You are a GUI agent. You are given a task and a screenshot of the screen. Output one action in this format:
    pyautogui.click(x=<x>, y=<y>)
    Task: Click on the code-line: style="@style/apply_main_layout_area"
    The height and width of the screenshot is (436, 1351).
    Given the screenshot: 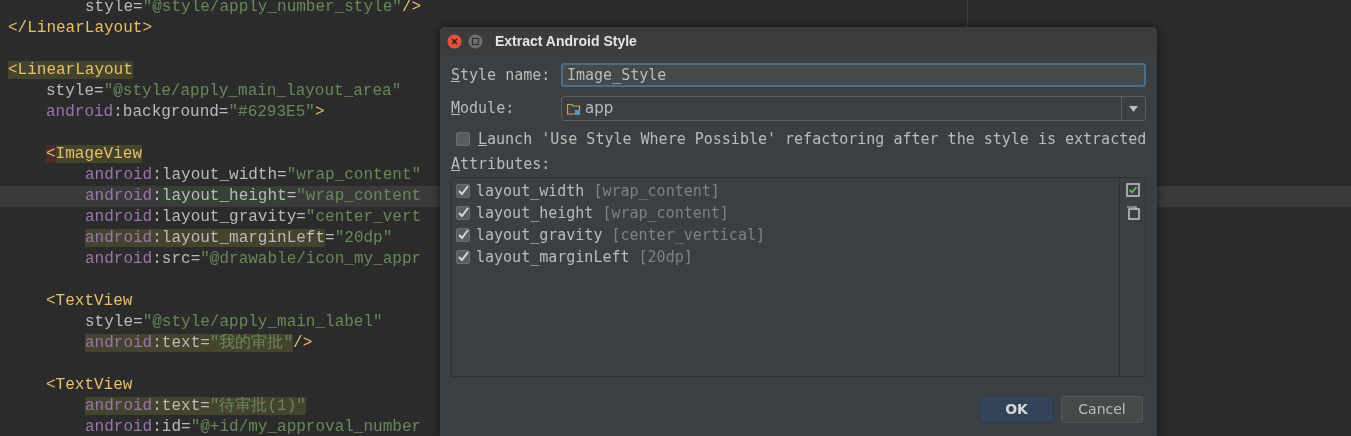 What is the action you would take?
    pyautogui.click(x=224, y=91)
    